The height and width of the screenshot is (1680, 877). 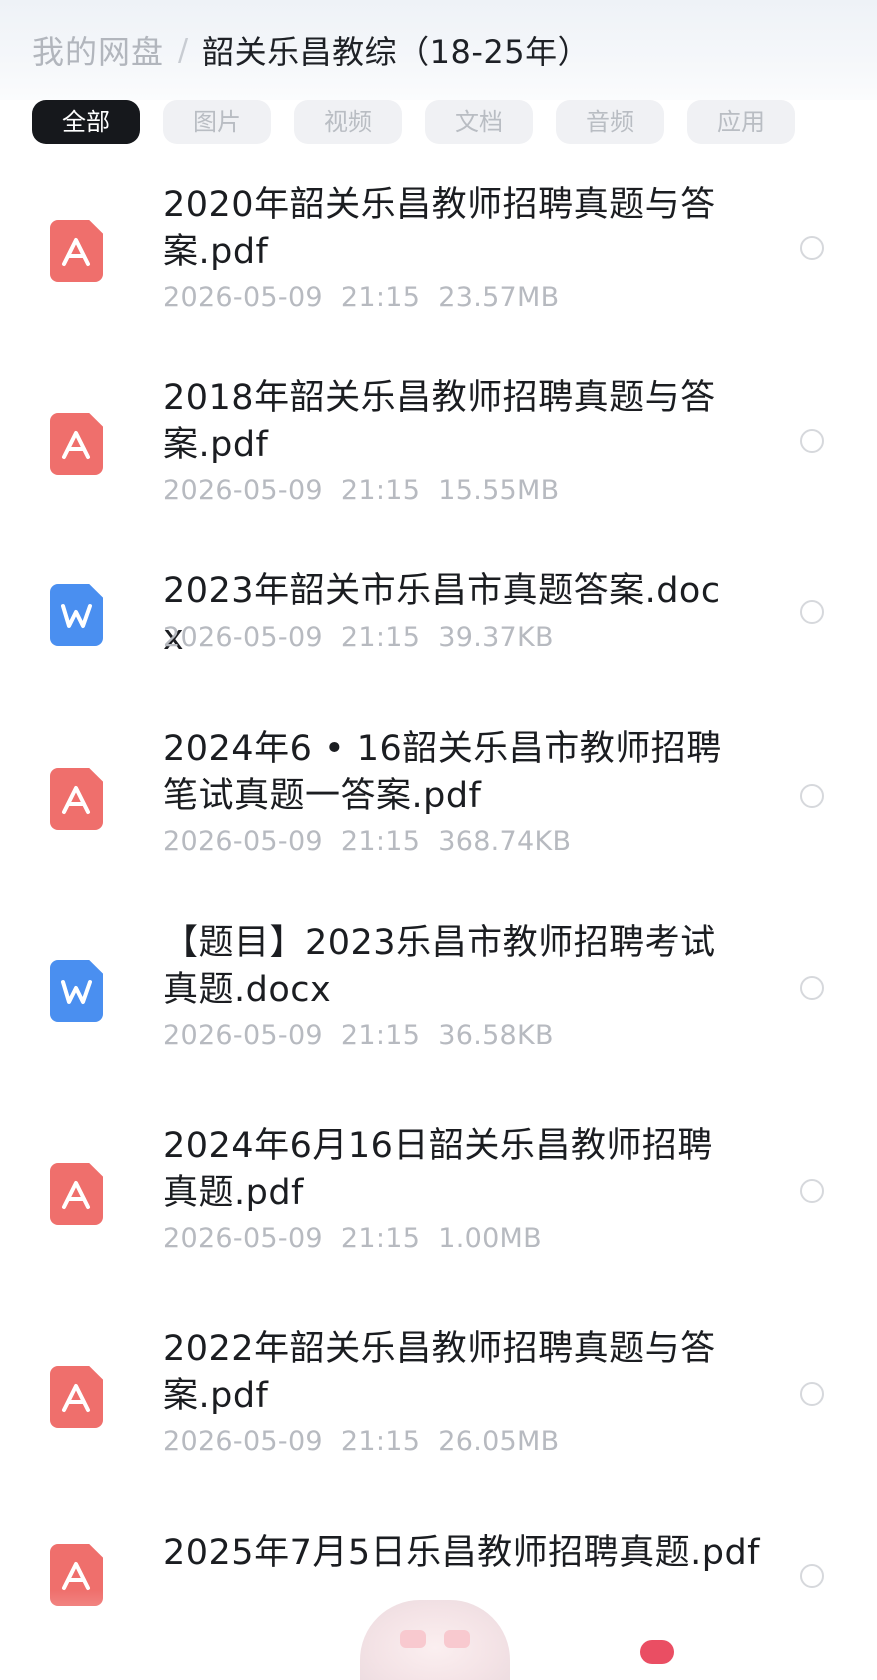 What do you see at coordinates (348, 122) in the screenshot?
I see `filter-chip-videos: 视频` at bounding box center [348, 122].